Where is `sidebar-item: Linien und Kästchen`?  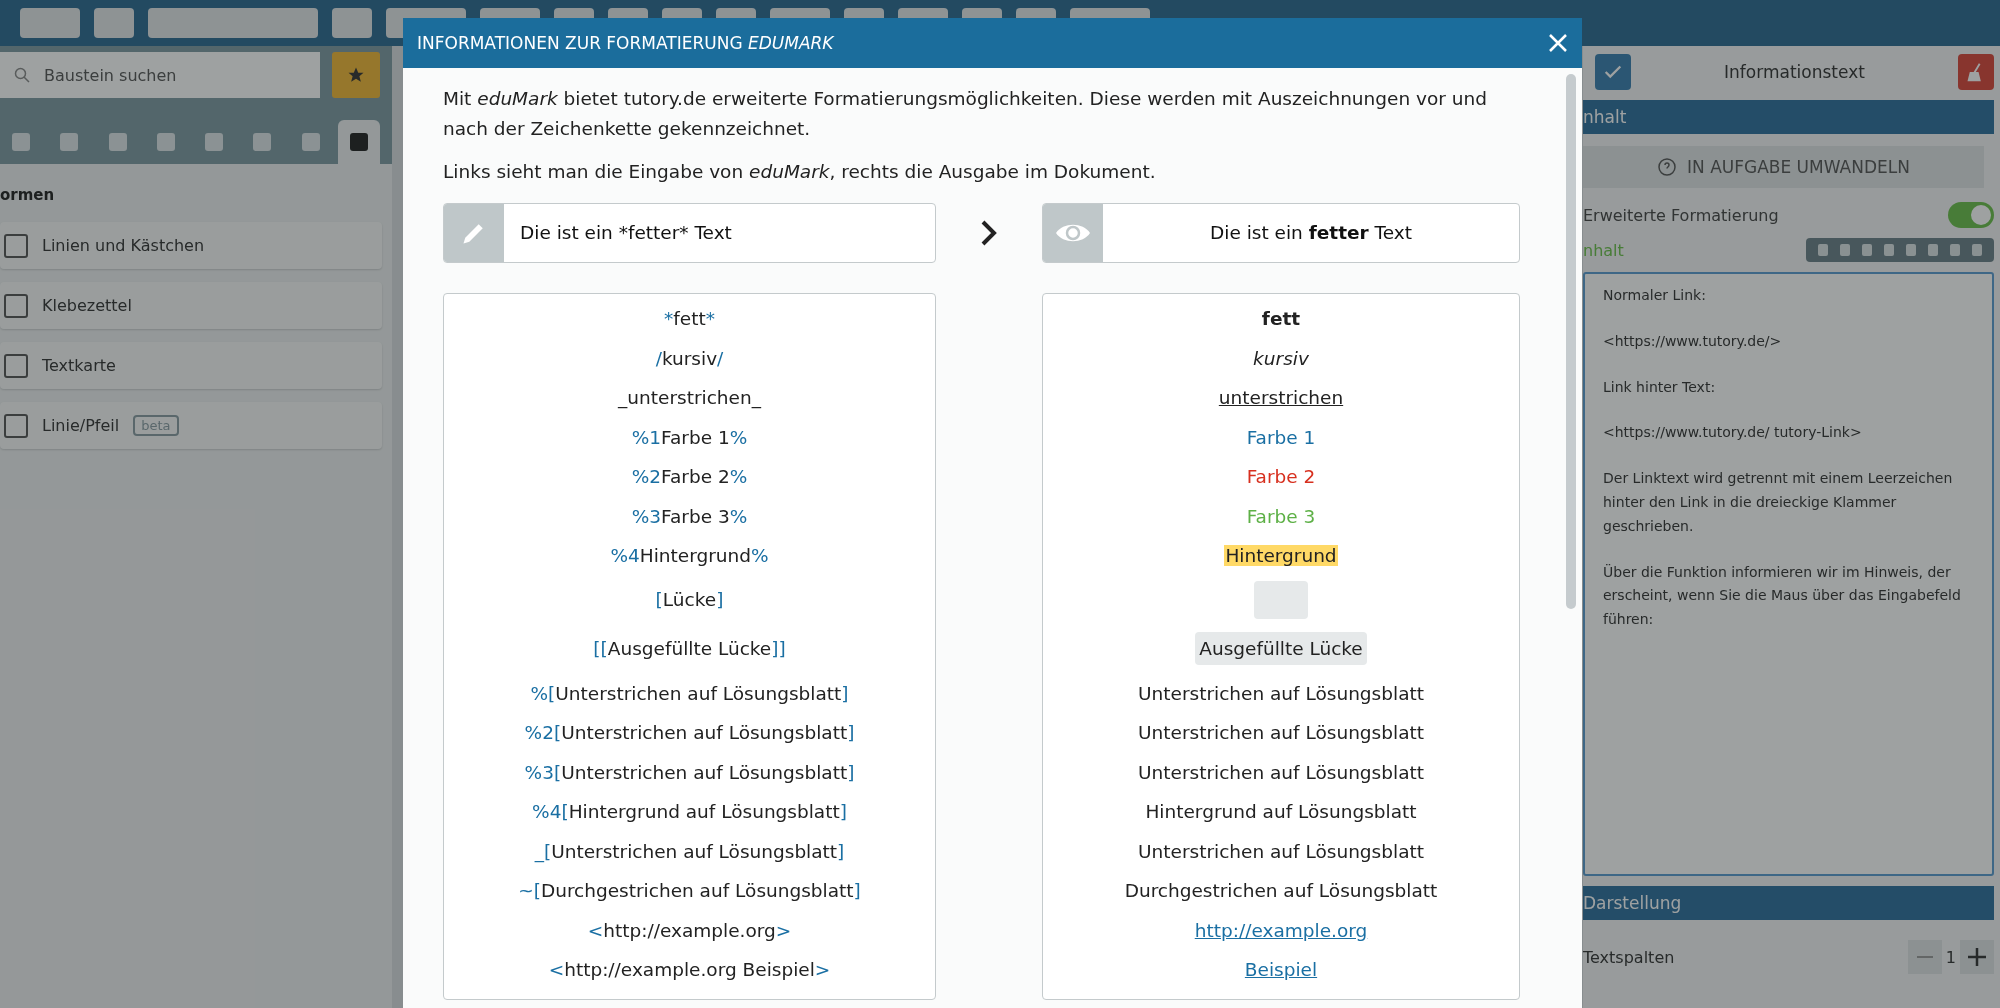 sidebar-item: Linien und Kästchen is located at coordinates (191, 245).